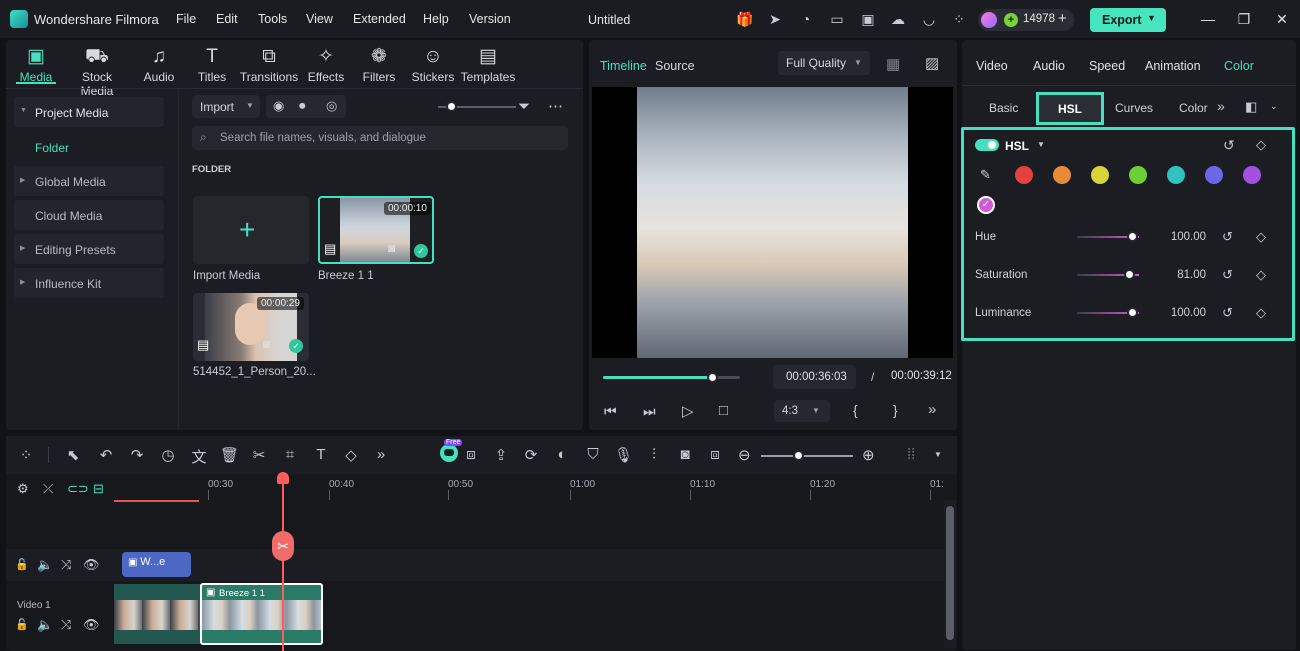  I want to click on eyedropper-icon: ✎, so click(985, 175).